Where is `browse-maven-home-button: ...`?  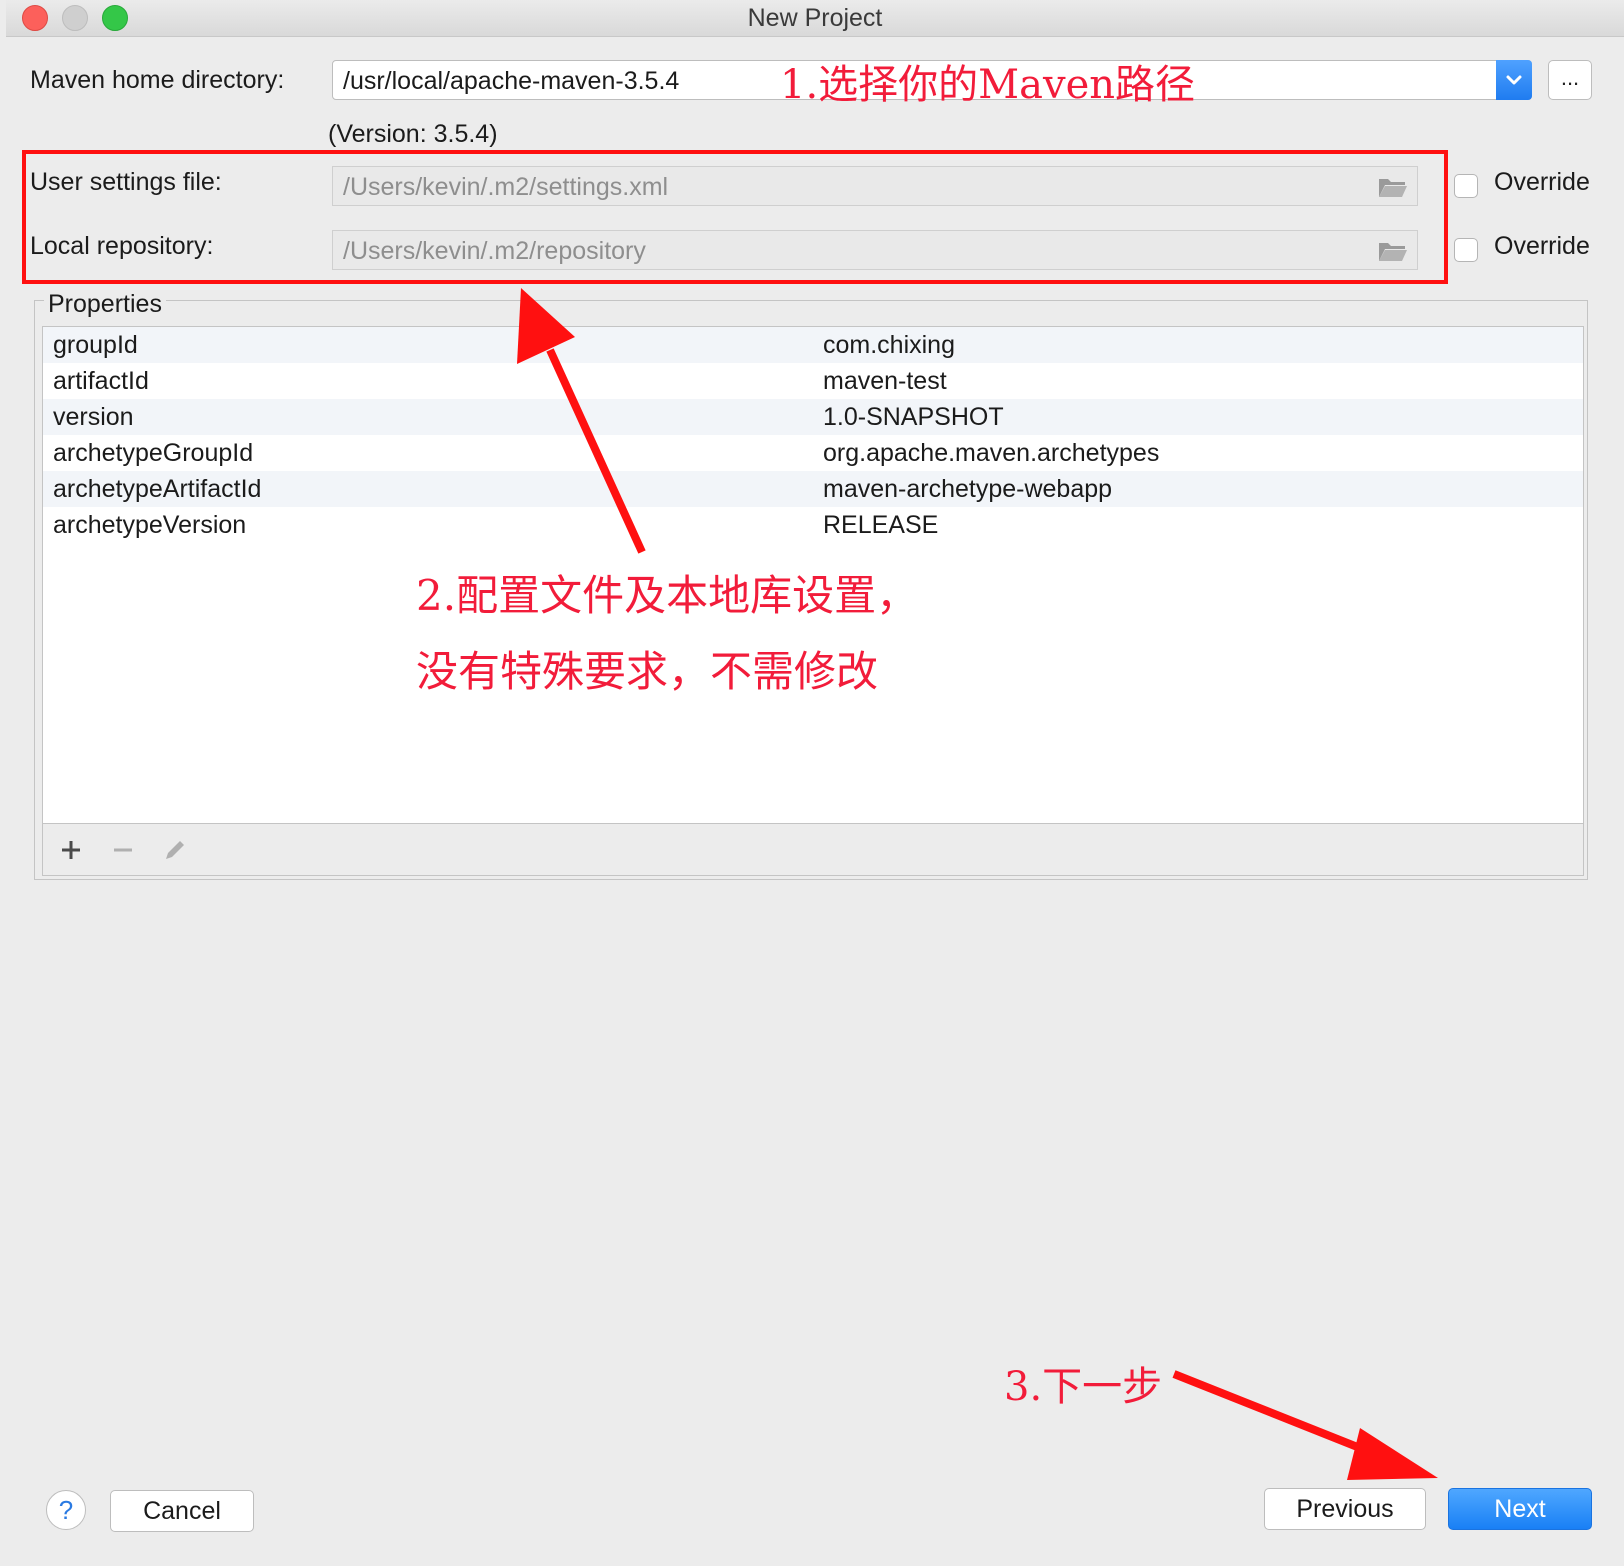 browse-maven-home-button: ... is located at coordinates (1570, 80).